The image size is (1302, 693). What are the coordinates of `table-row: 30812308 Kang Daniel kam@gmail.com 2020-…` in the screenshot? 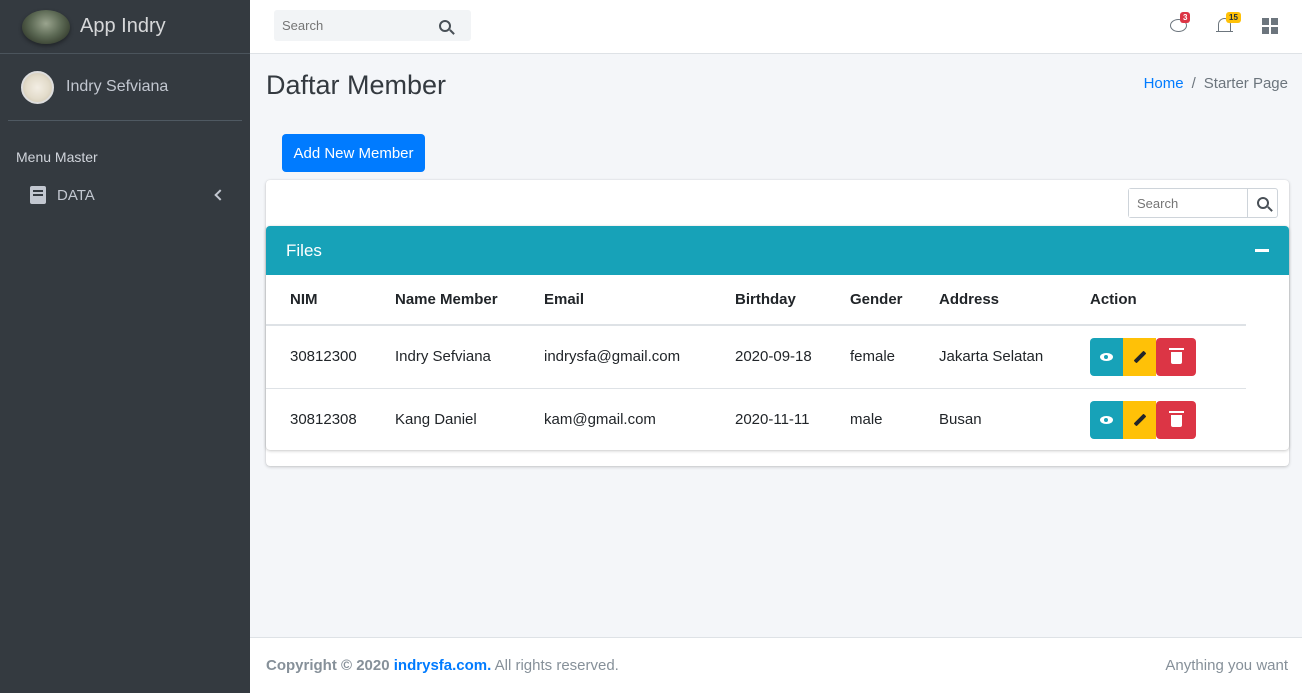 It's located at (756, 419).